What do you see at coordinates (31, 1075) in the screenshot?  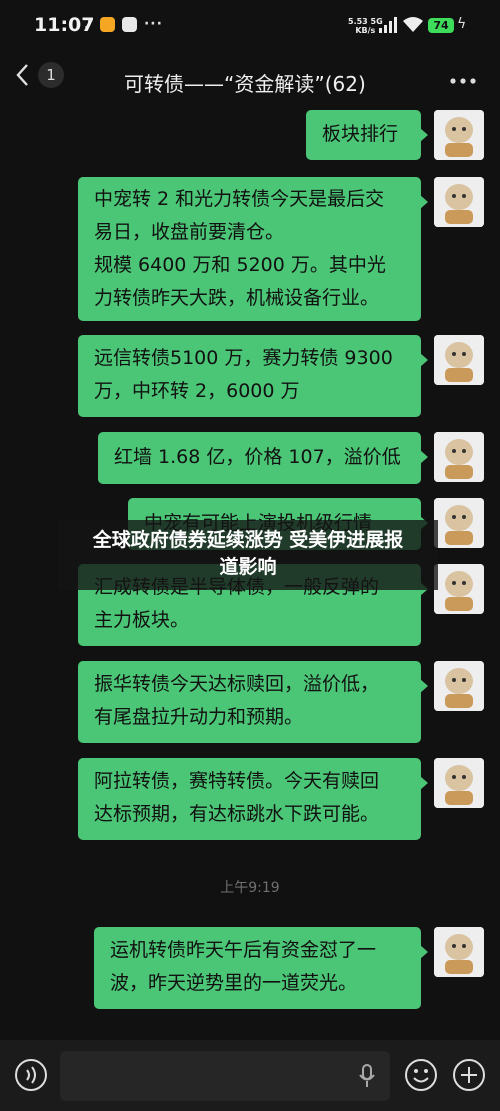 I see `voice-icon` at bounding box center [31, 1075].